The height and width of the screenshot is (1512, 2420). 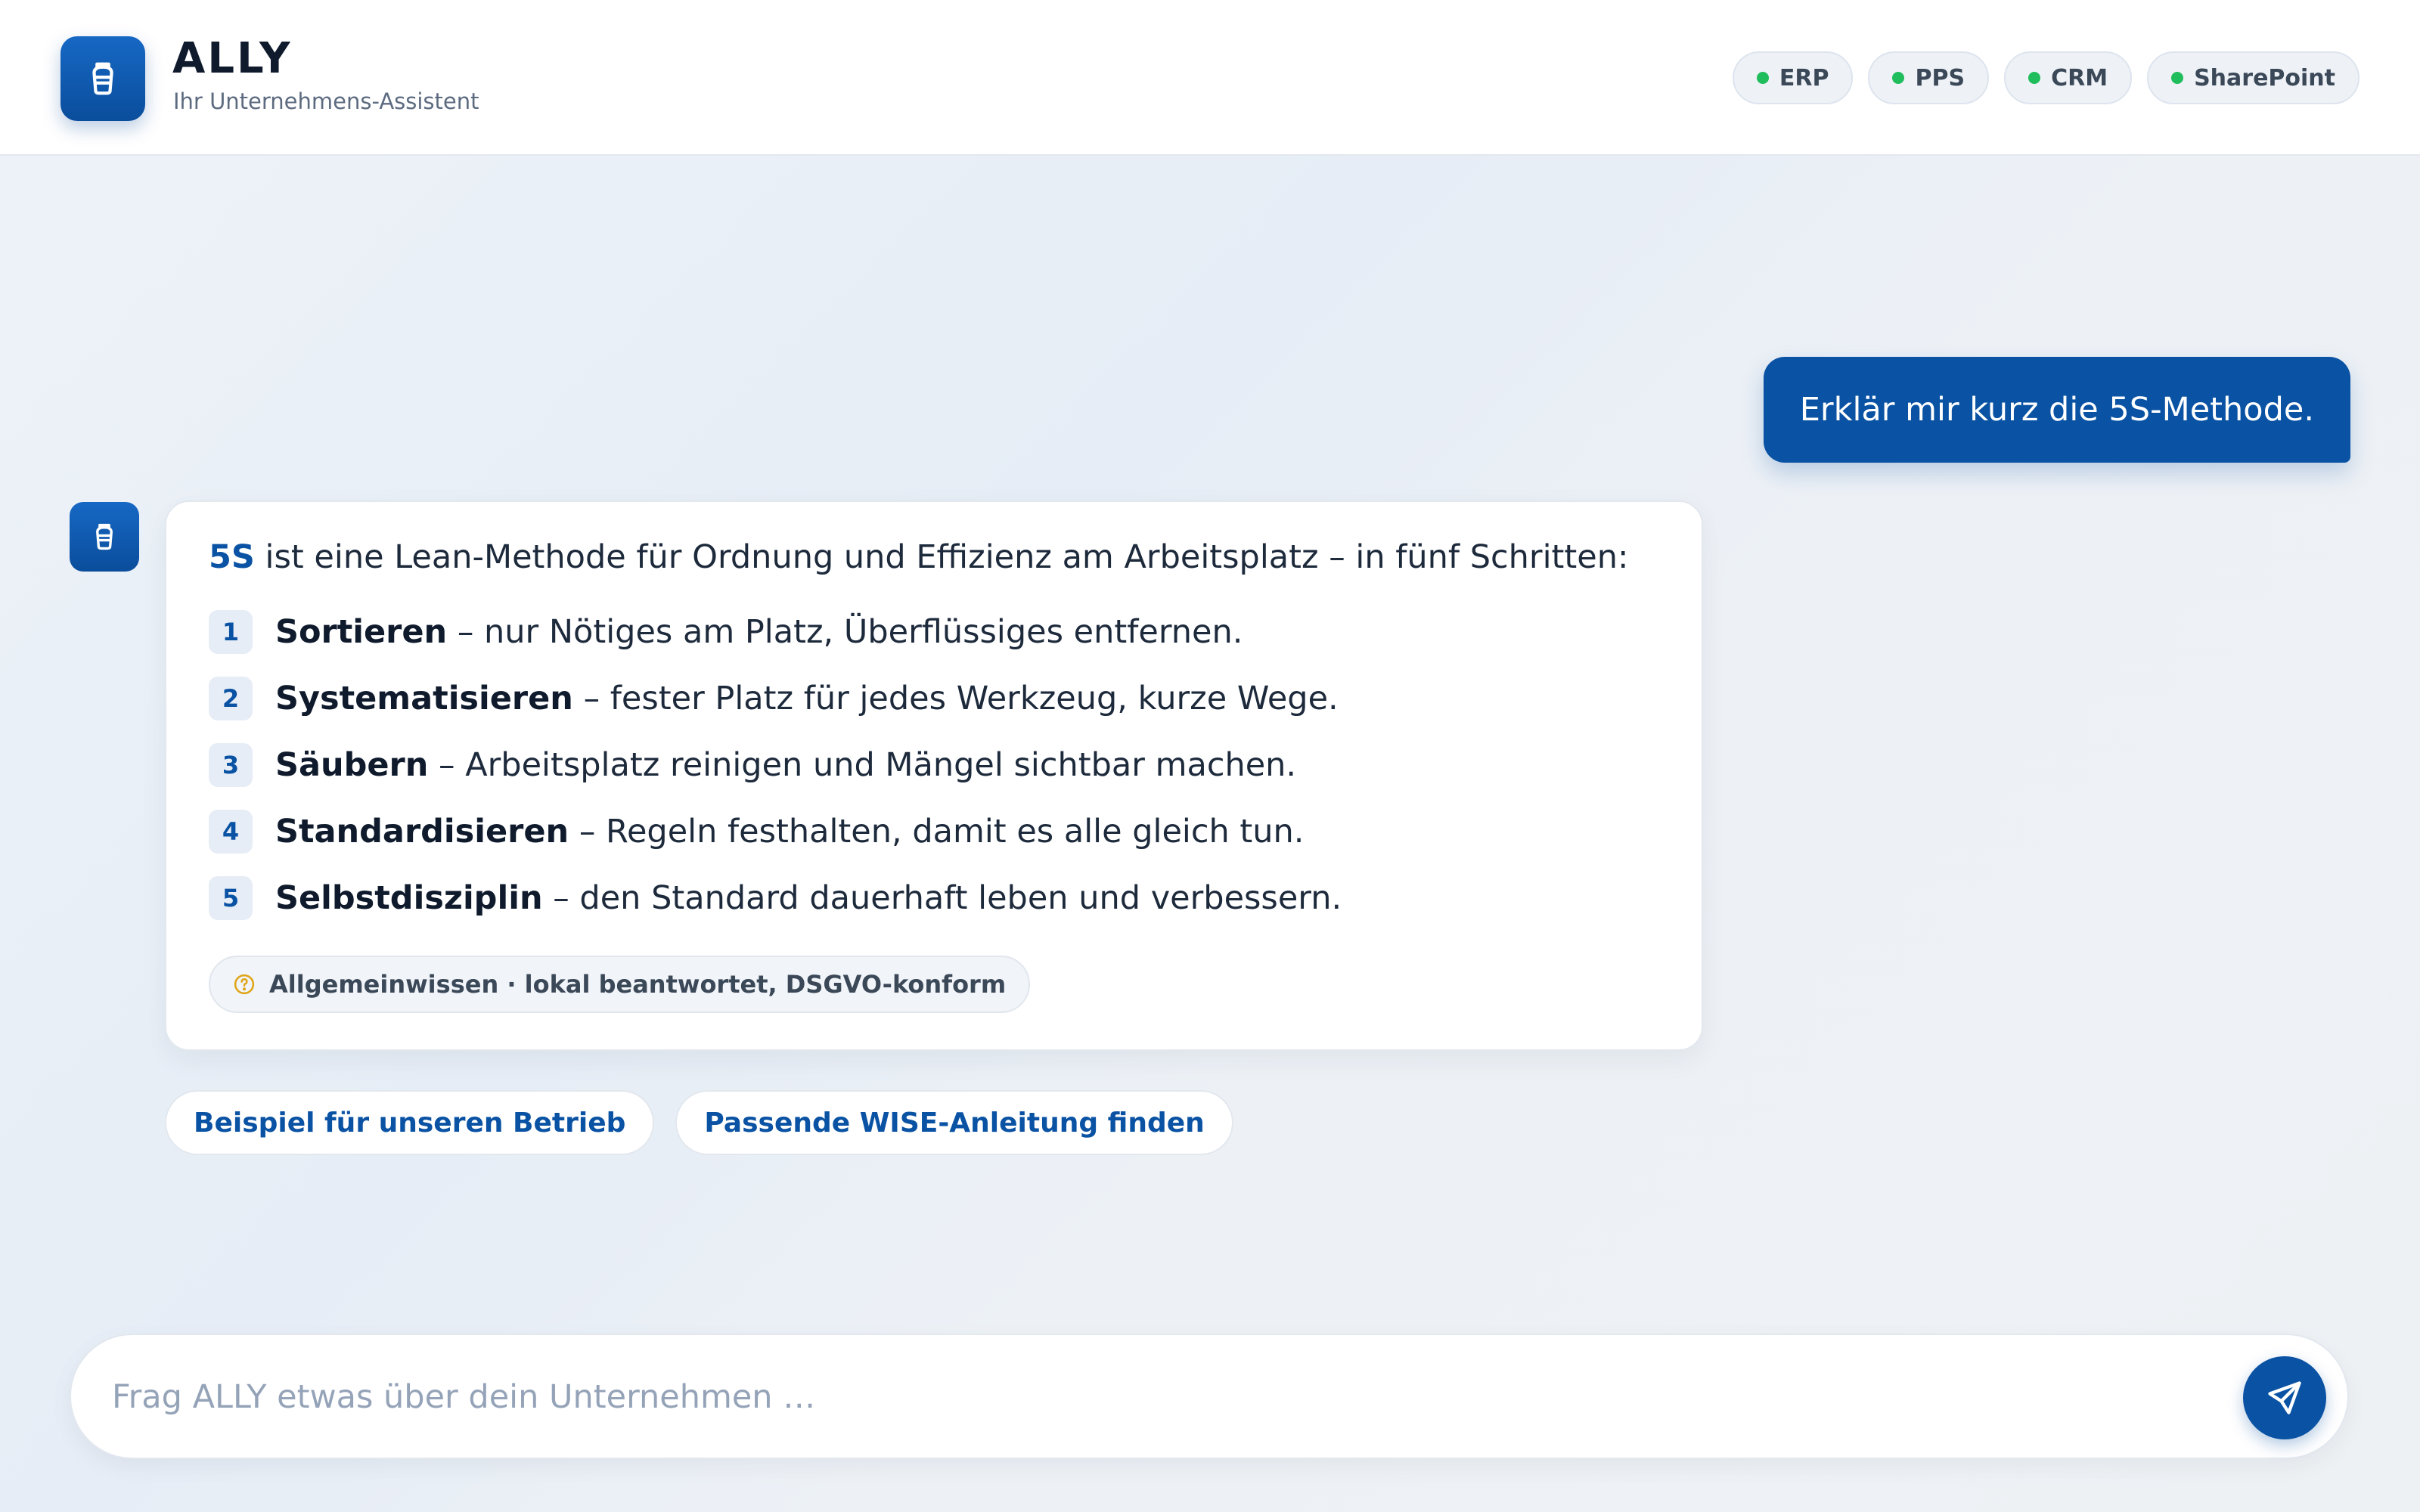 I want to click on bot-avatar, so click(x=104, y=537).